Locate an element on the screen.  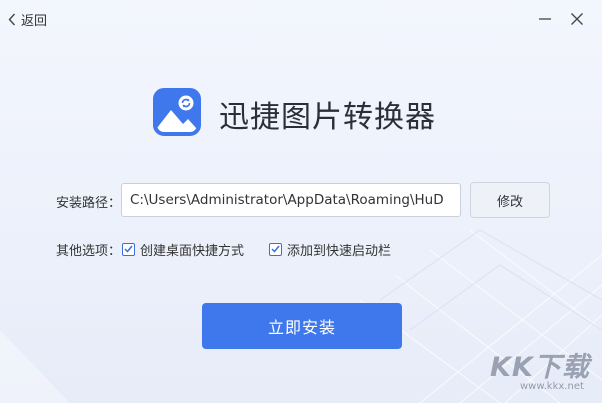
close-button is located at coordinates (577, 19).